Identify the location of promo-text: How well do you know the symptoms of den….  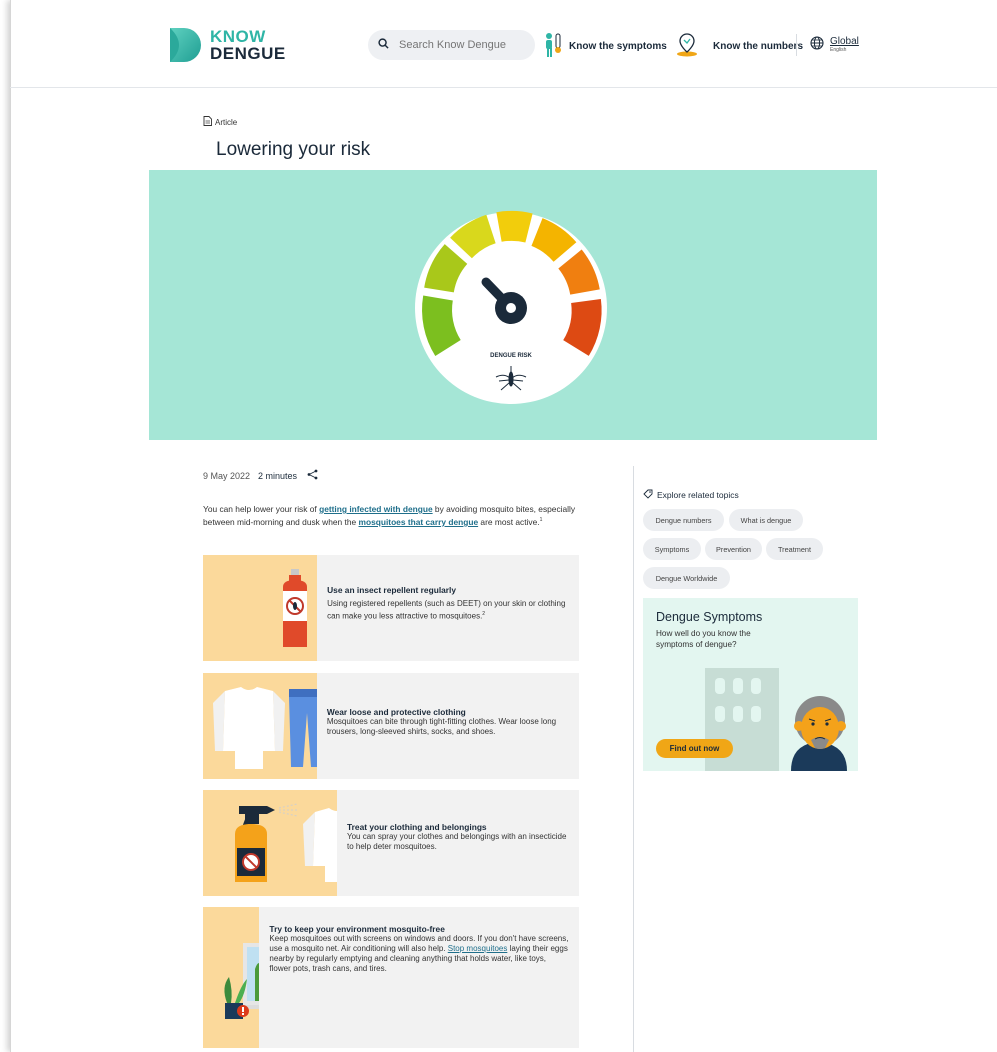
(703, 639).